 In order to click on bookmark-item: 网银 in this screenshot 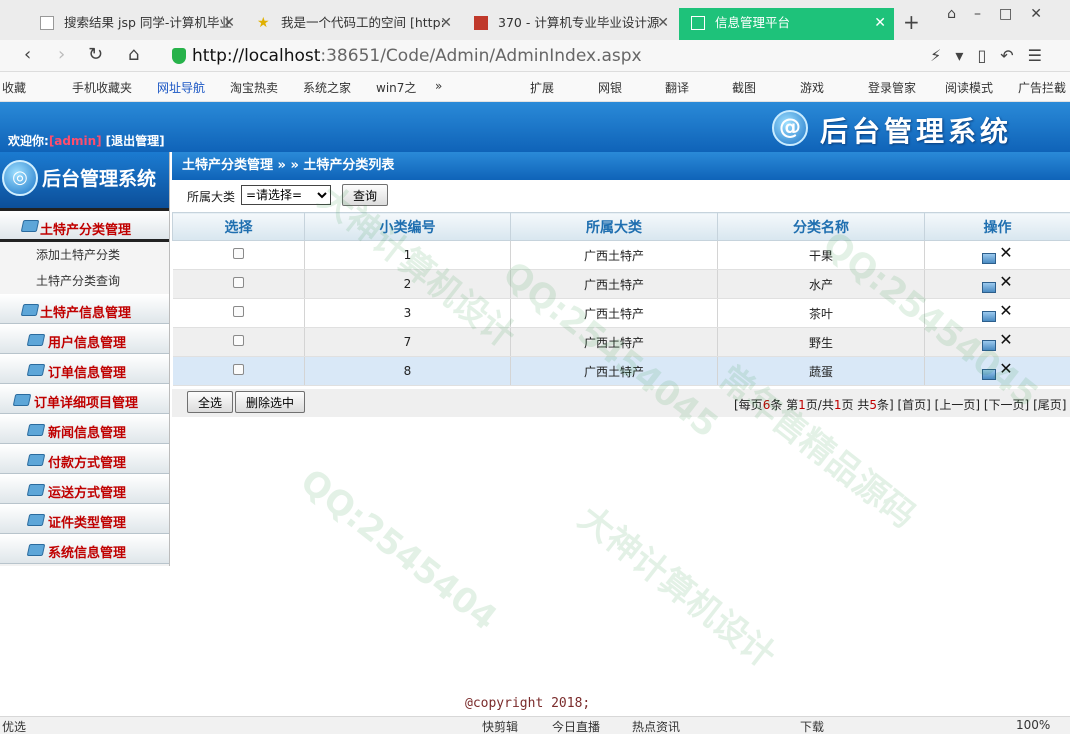, I will do `click(610, 87)`.